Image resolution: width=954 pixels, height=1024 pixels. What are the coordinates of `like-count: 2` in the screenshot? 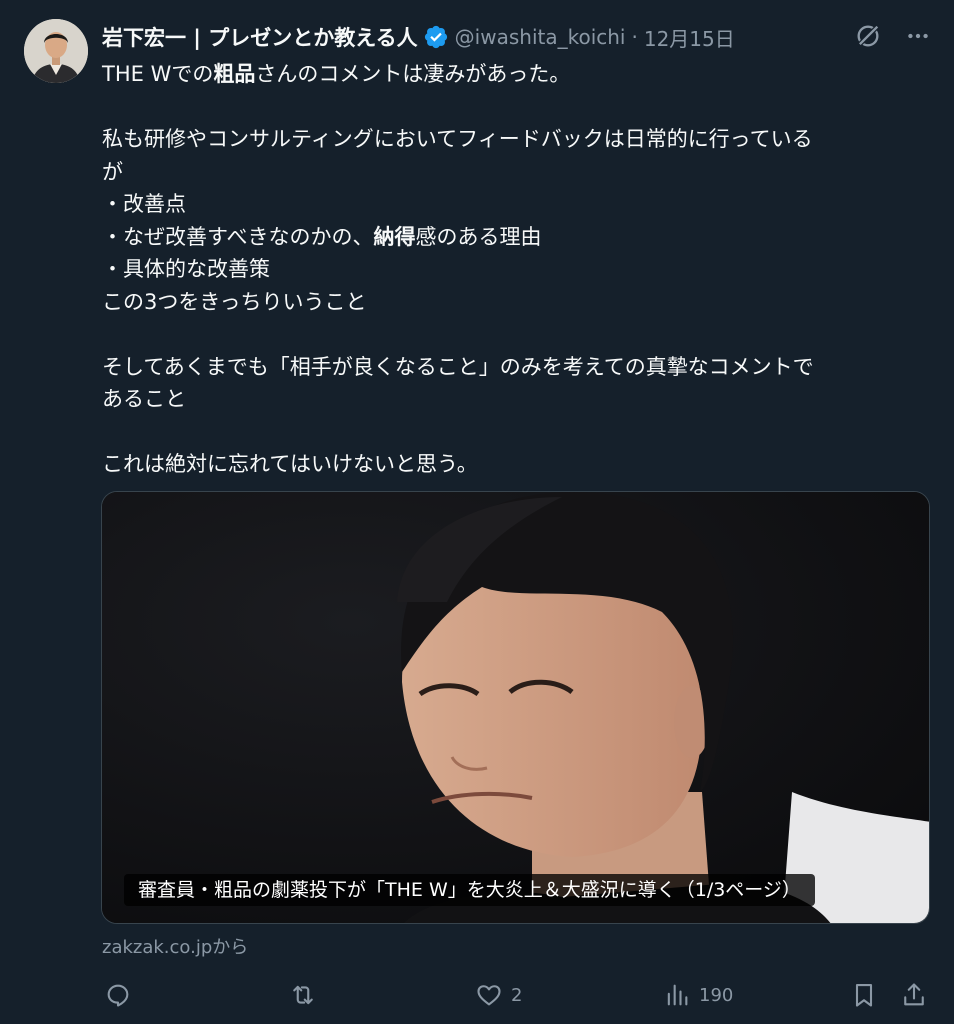 It's located at (517, 995).